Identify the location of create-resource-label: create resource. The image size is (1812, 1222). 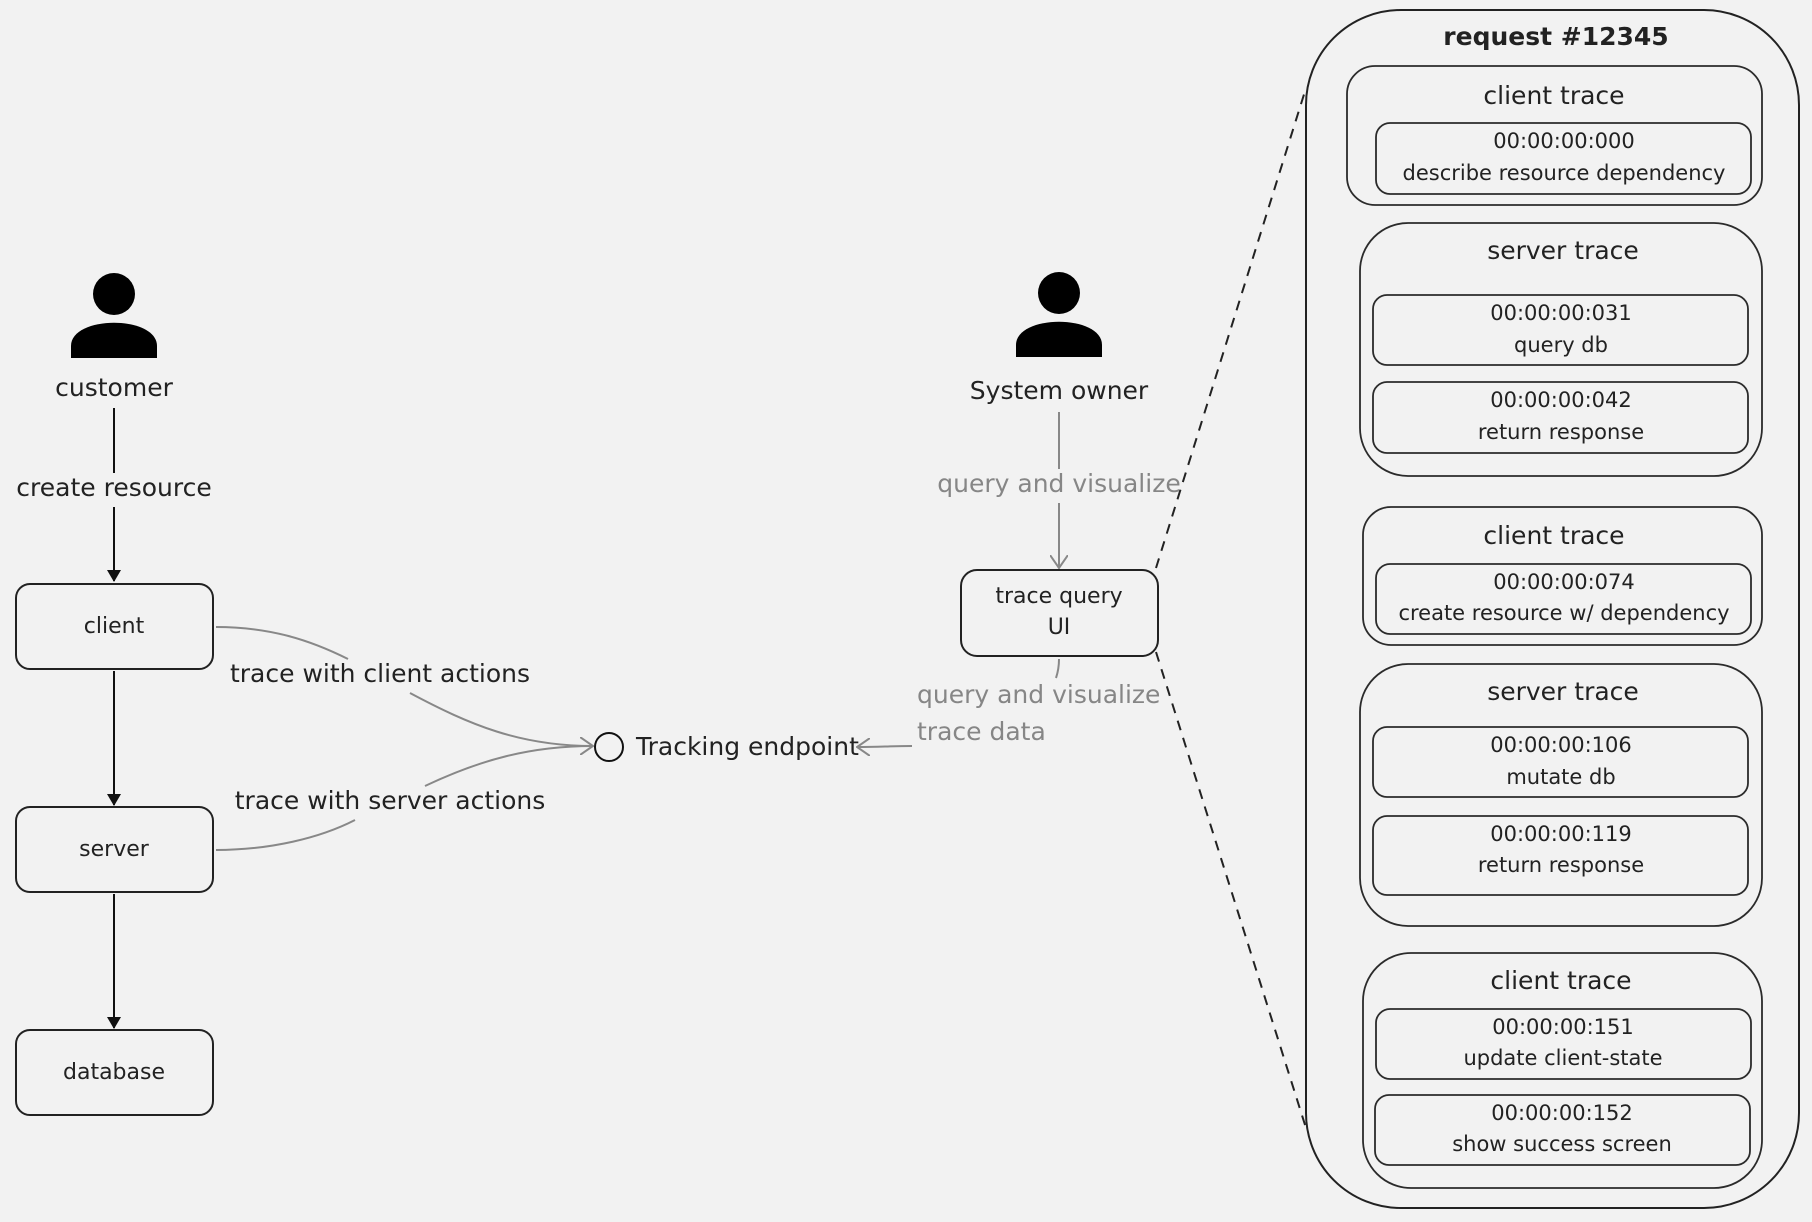
(113, 487).